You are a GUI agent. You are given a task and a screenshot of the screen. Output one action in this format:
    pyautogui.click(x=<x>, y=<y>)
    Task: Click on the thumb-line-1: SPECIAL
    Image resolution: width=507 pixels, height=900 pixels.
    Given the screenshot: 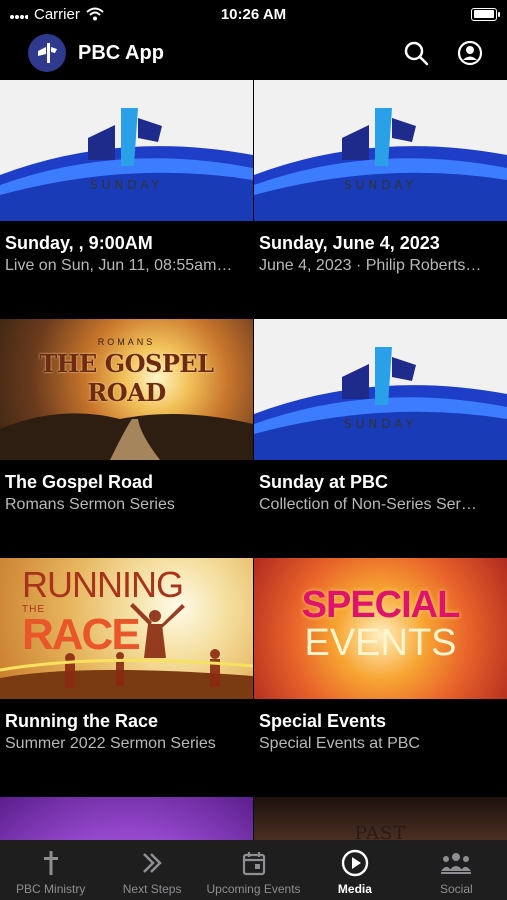 What is the action you would take?
    pyautogui.click(x=381, y=605)
    